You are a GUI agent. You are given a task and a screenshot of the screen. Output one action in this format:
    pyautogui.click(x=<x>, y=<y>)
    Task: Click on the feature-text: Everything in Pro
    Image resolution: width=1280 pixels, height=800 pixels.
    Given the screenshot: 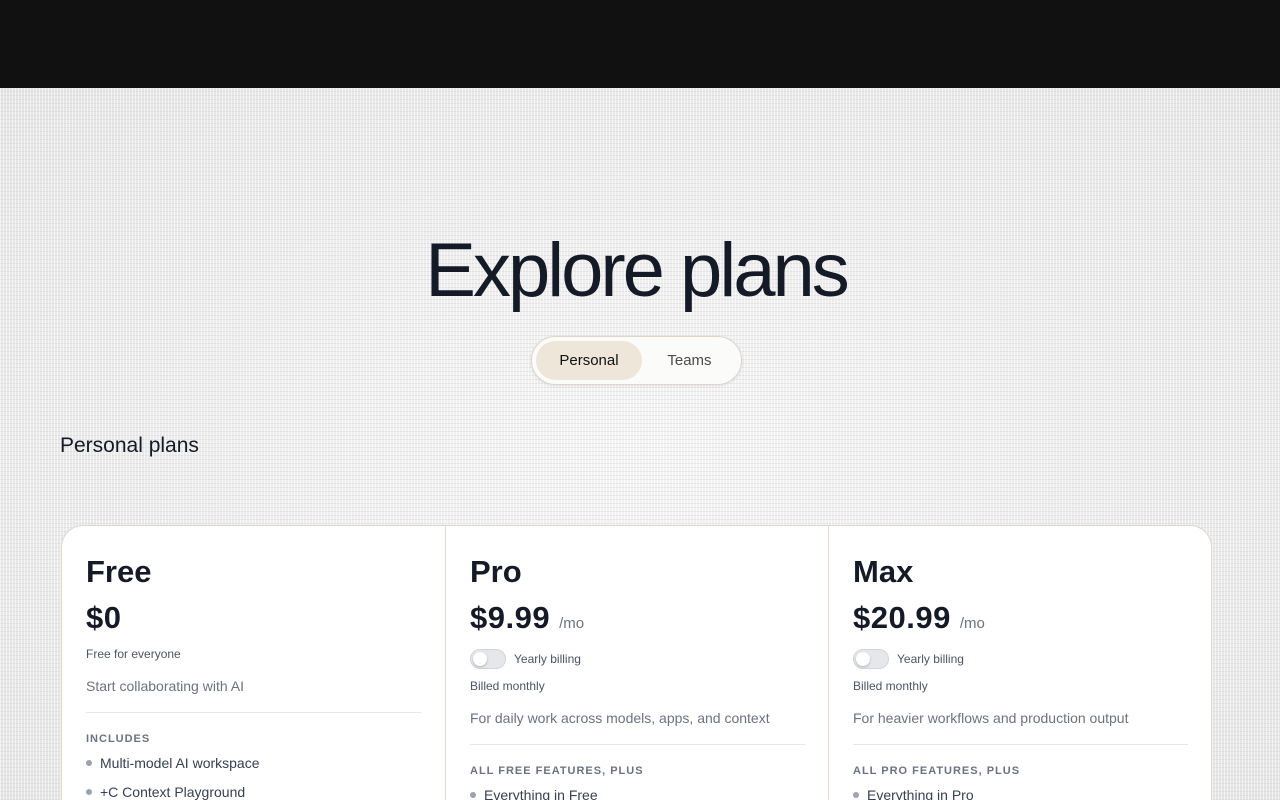 What is the action you would take?
    pyautogui.click(x=920, y=793)
    